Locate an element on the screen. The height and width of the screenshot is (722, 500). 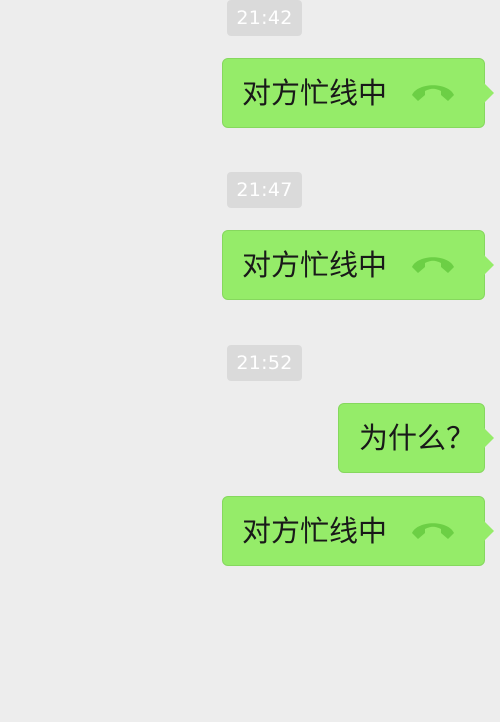
message-text: 为什么？ is located at coordinates (417, 438).